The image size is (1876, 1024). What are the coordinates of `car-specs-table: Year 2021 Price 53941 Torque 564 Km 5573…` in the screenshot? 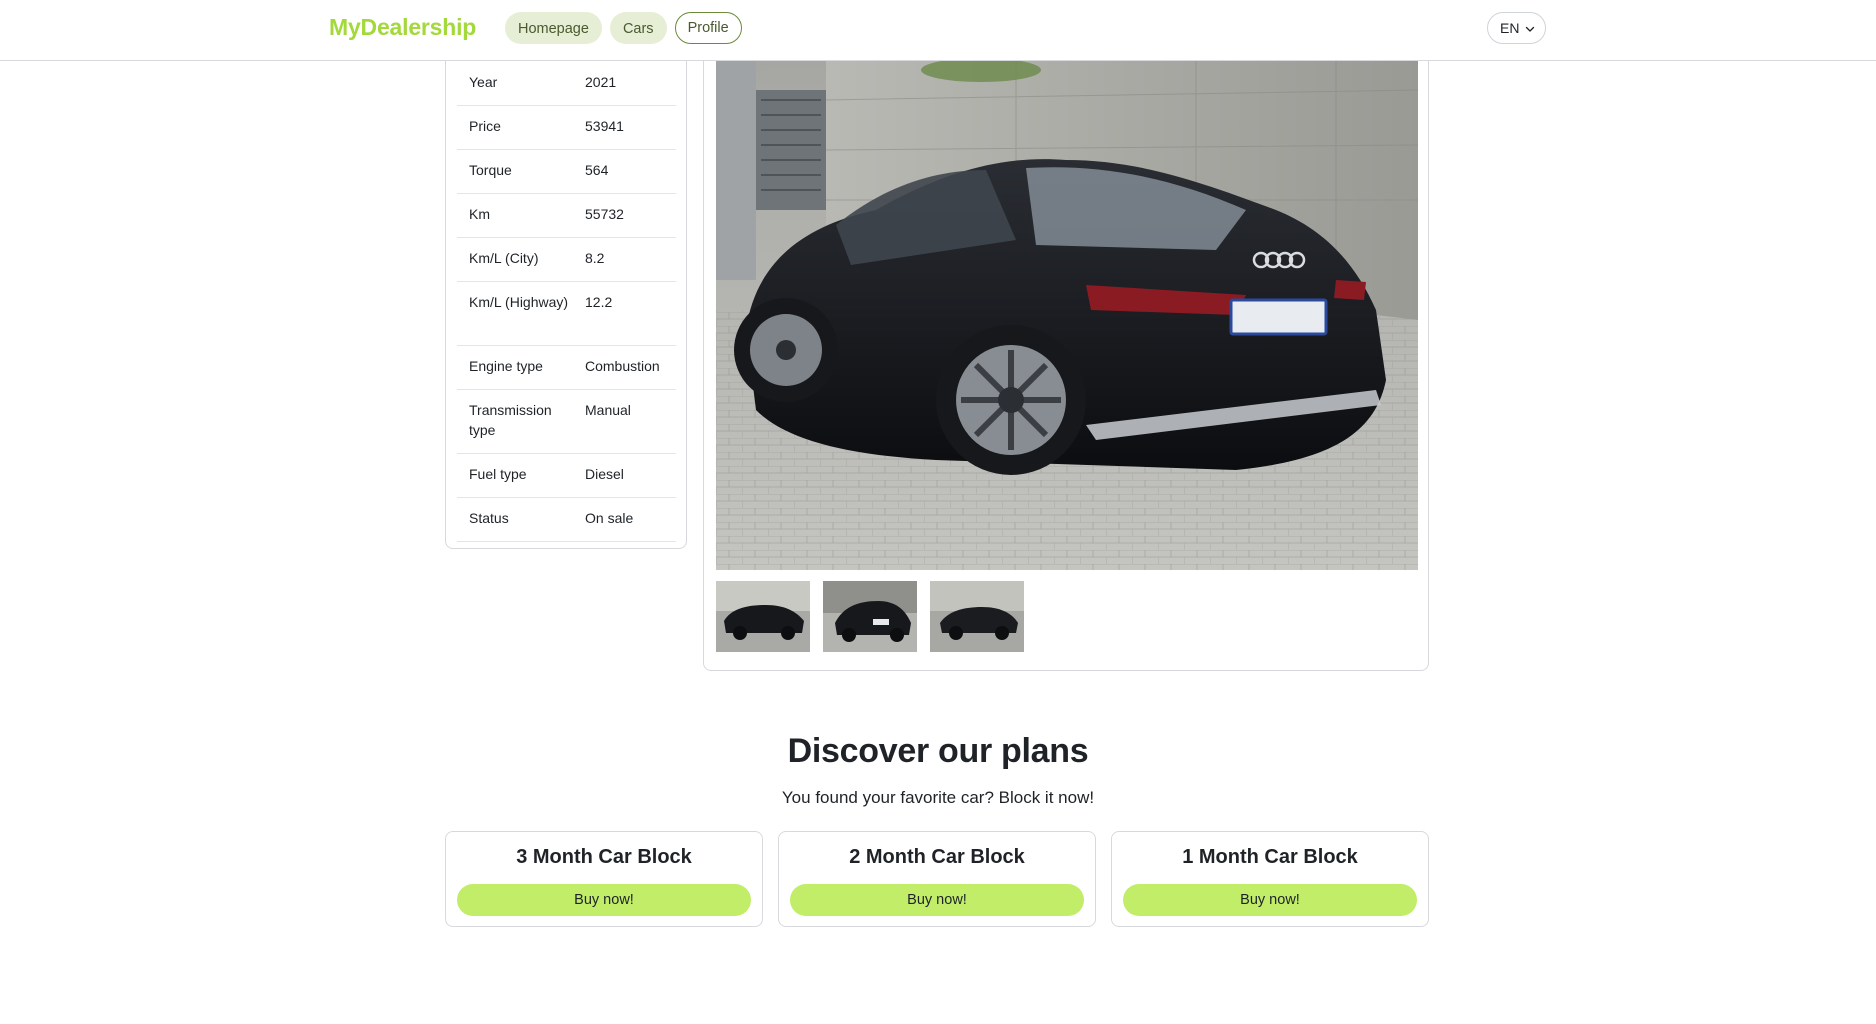 It's located at (566, 294).